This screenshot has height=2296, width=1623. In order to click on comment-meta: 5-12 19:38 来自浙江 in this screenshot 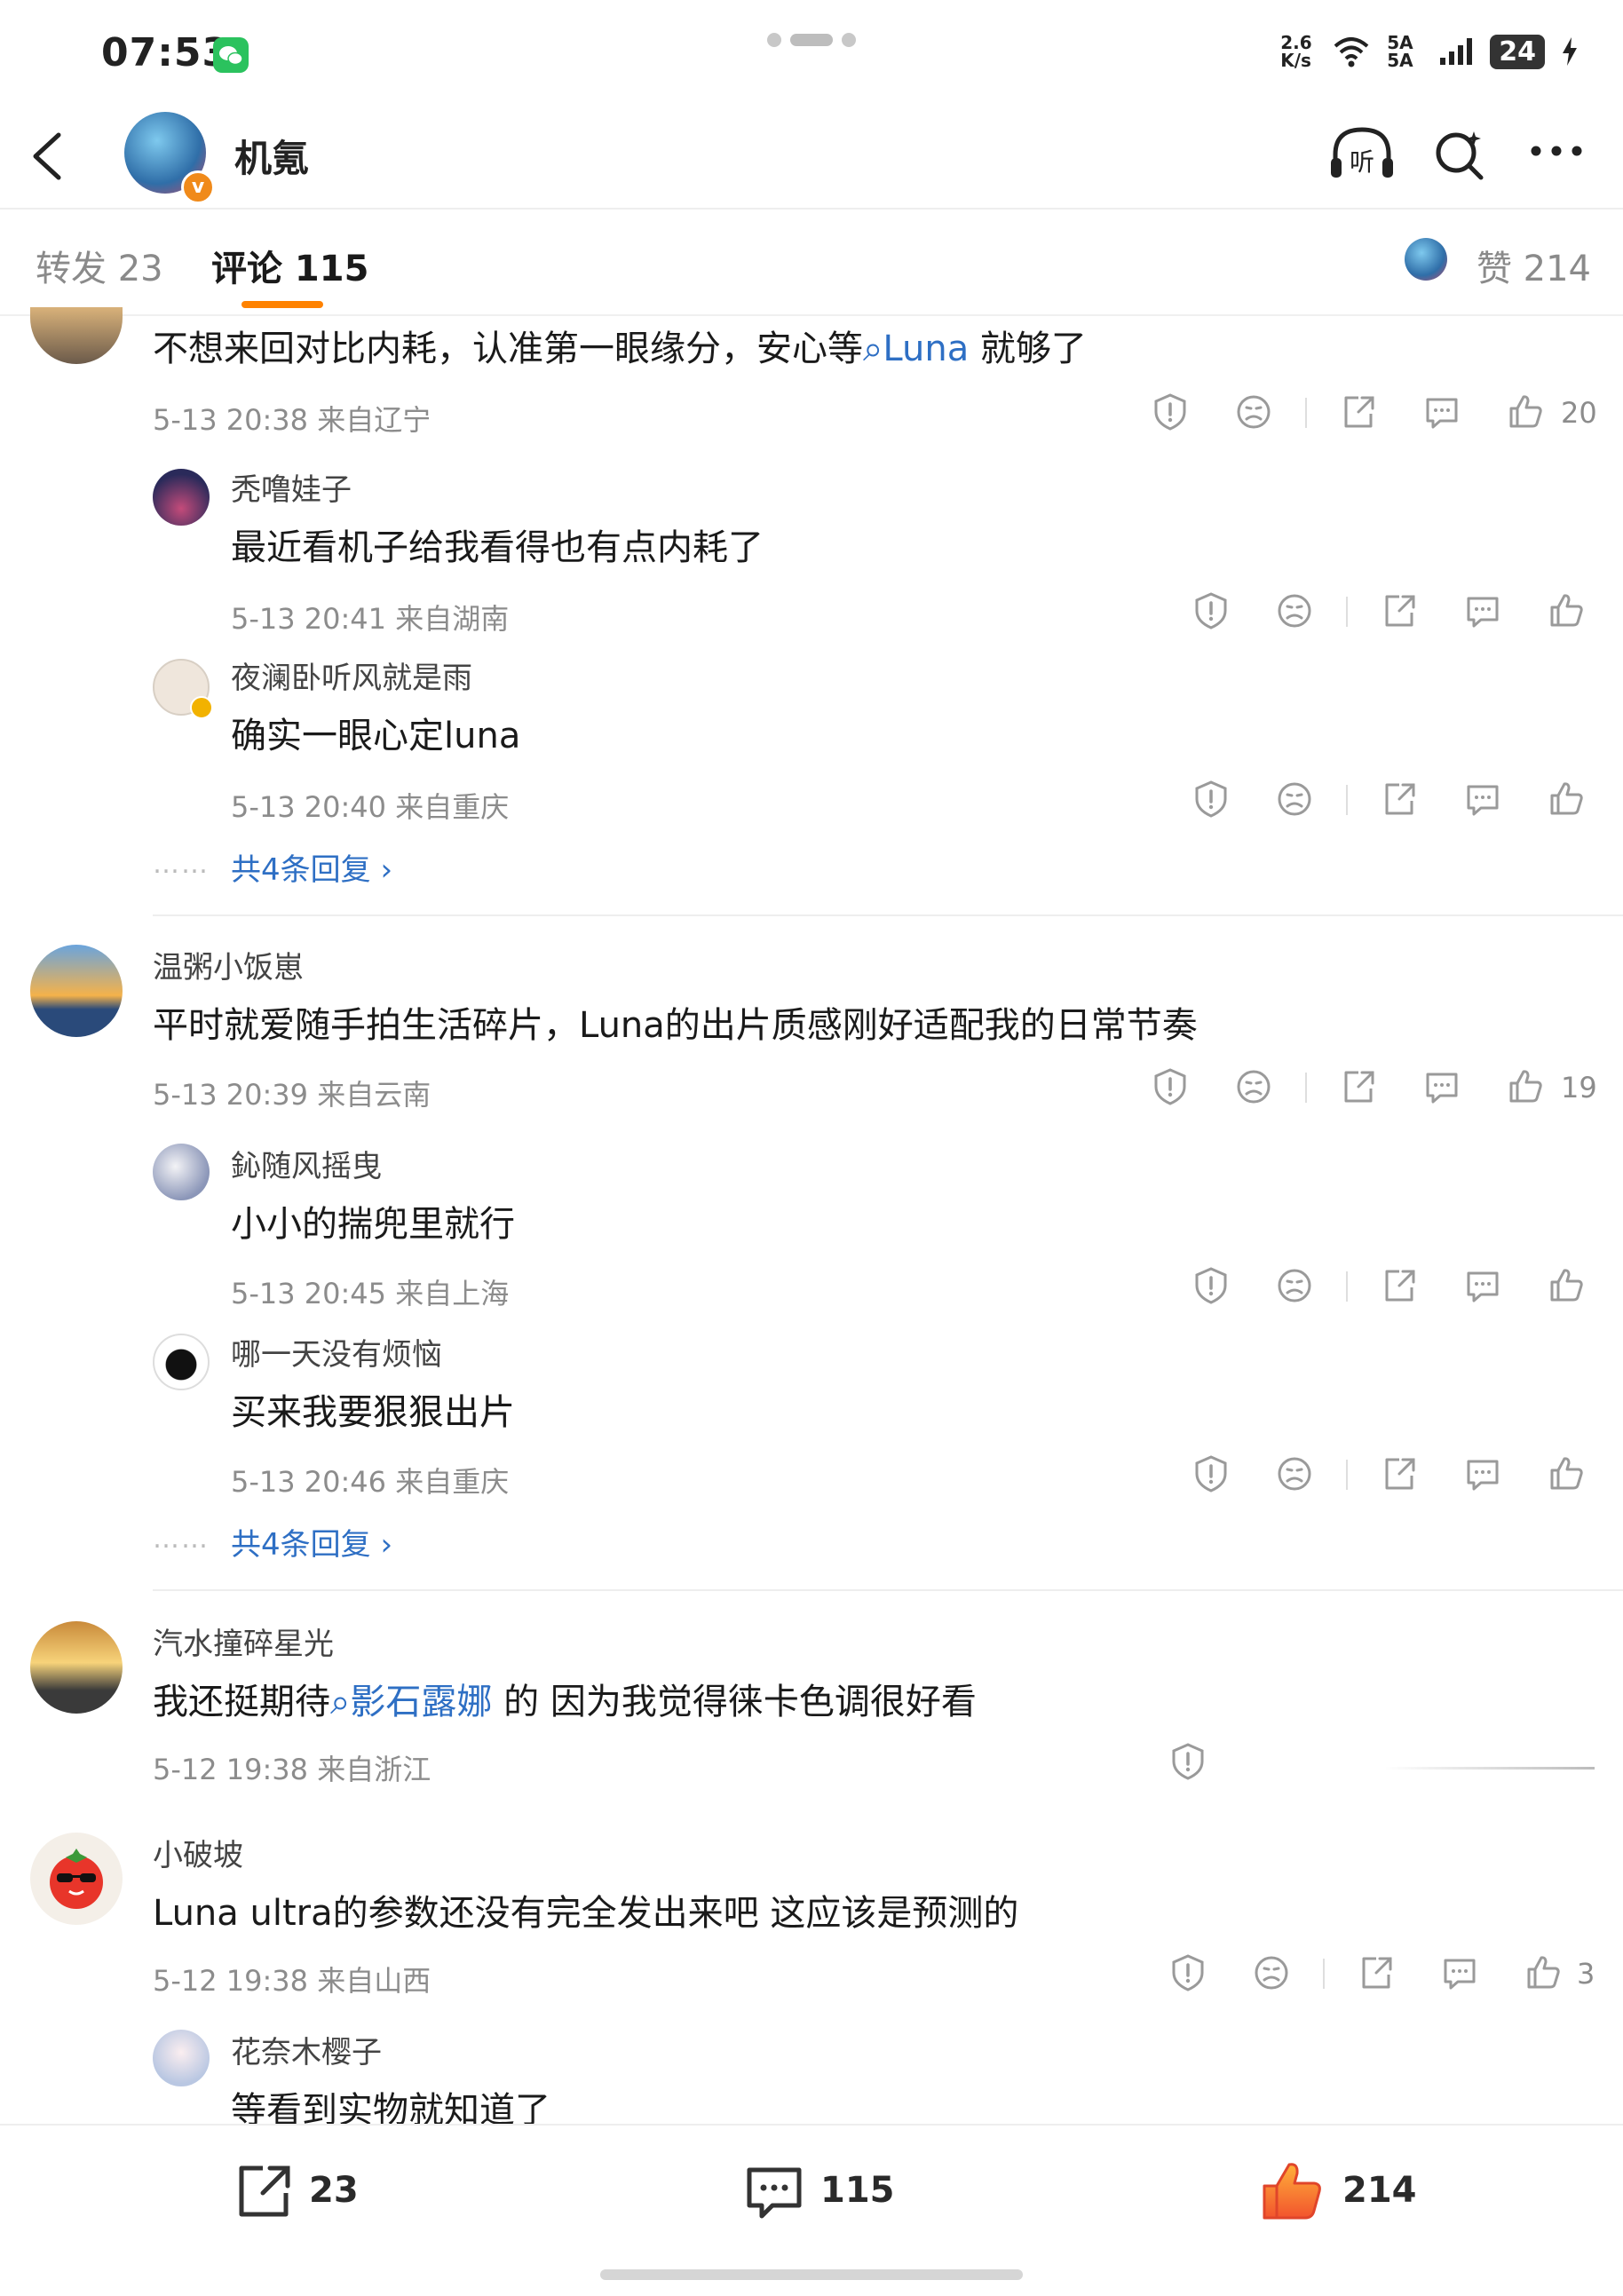, I will do `click(292, 1769)`.